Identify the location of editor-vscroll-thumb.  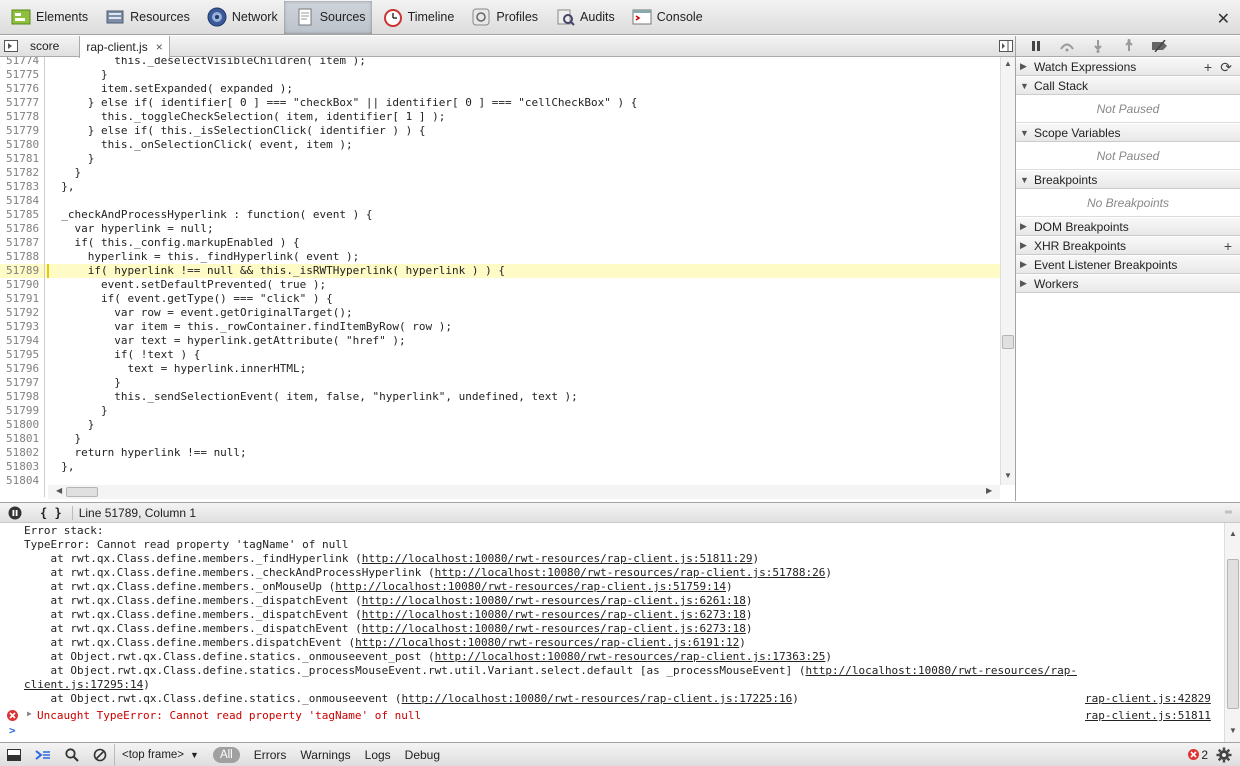
(1008, 342).